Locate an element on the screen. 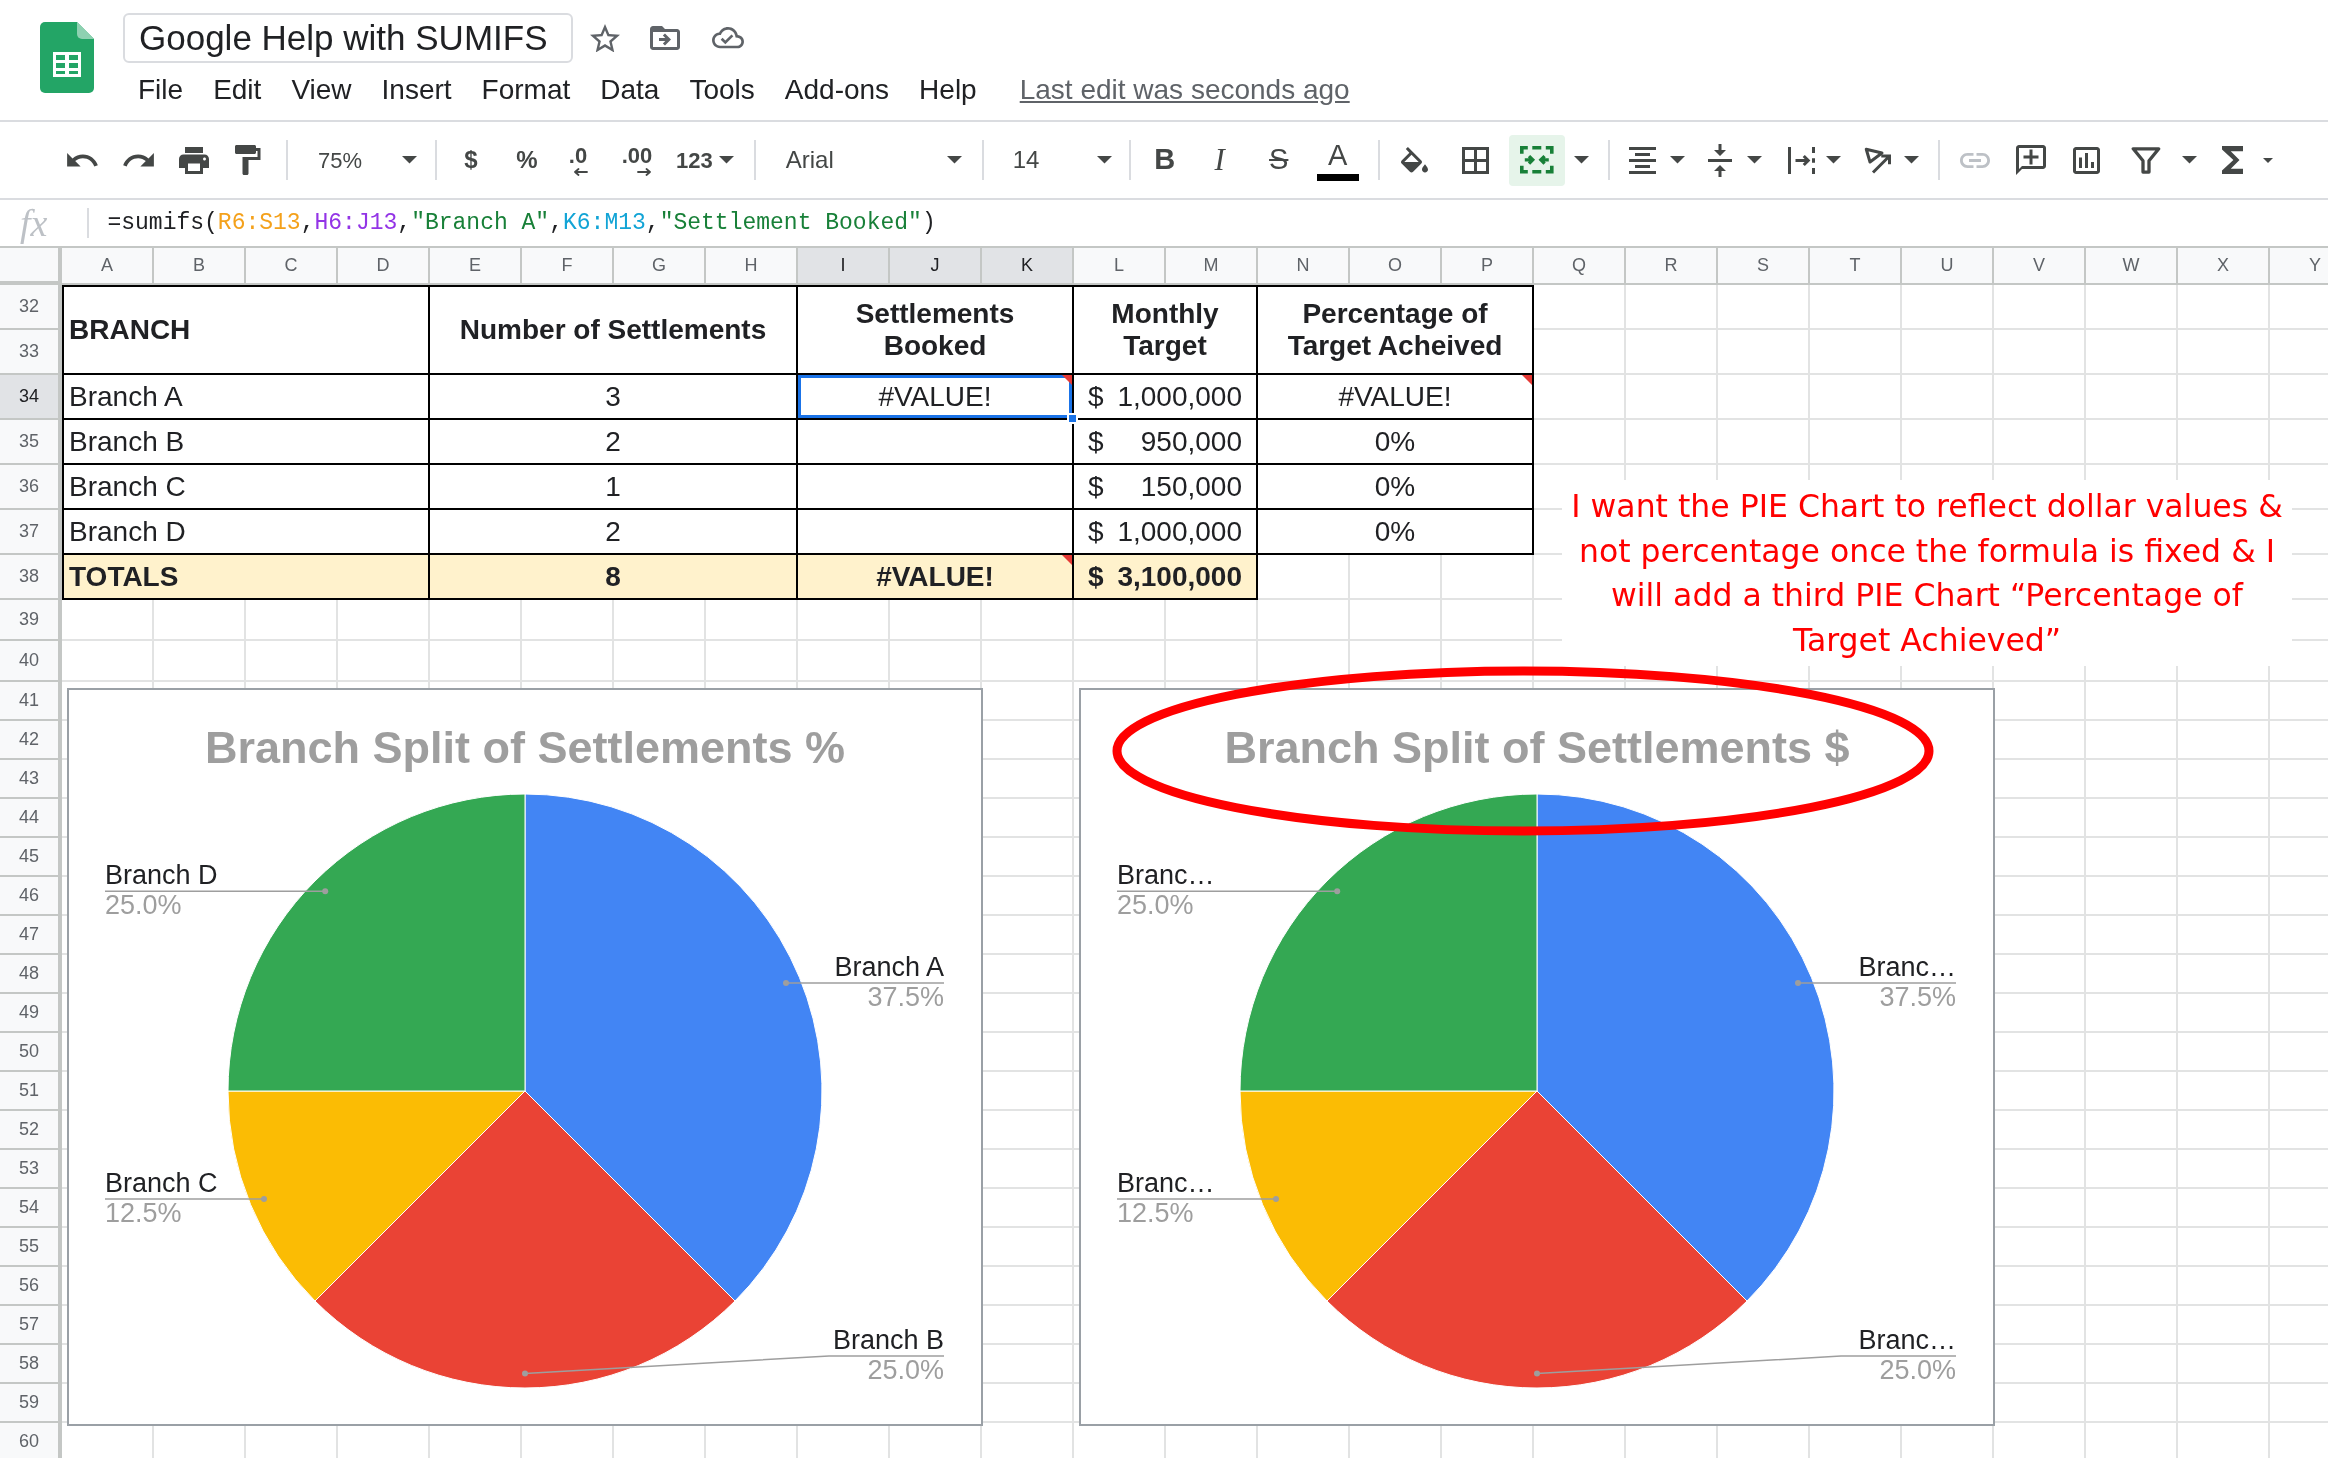  logo-icon is located at coordinates (67, 57).